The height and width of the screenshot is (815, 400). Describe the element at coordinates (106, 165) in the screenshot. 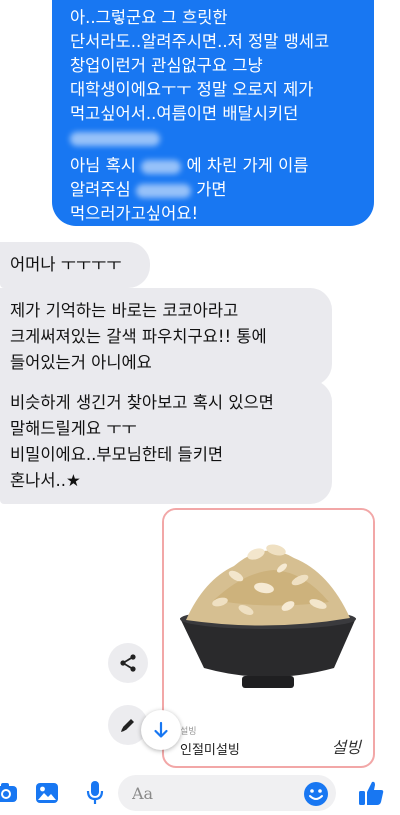

I see `message-line-text: 아님 혹시` at that location.